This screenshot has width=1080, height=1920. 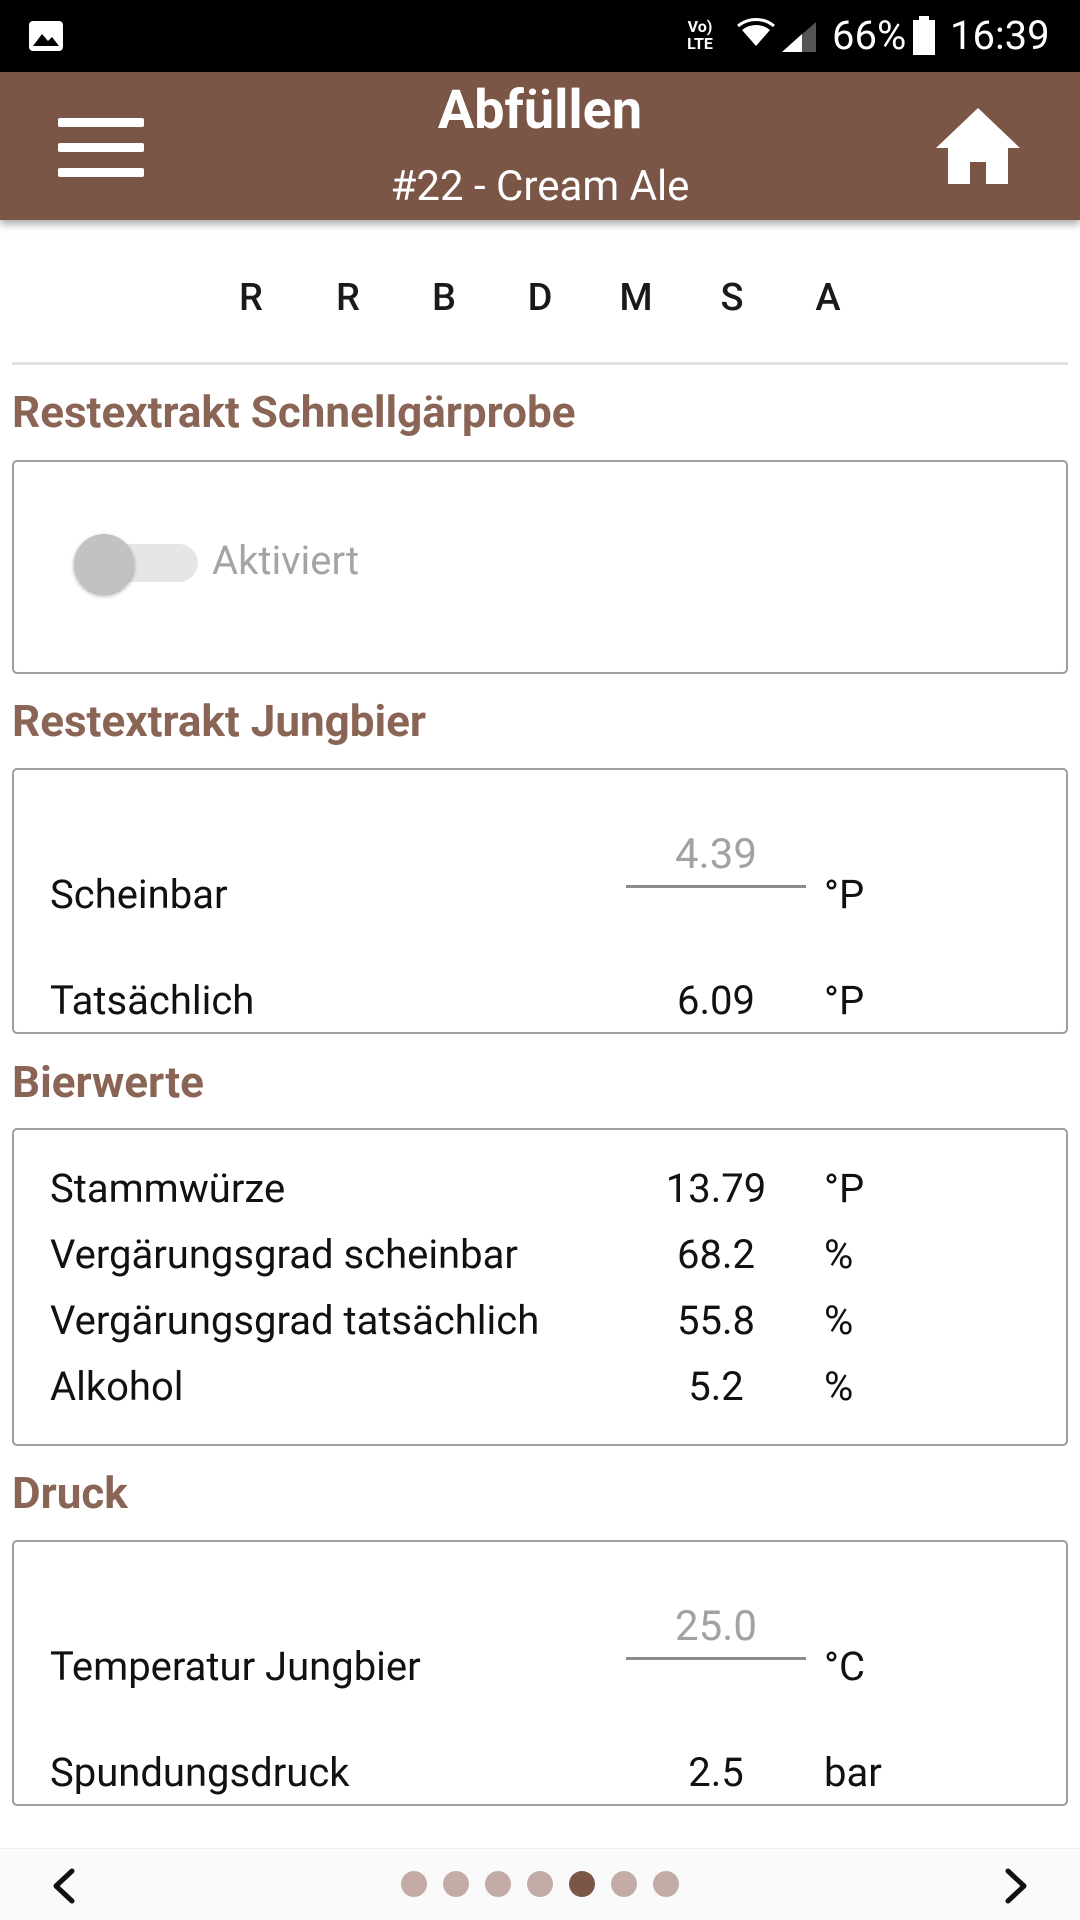 I want to click on next-page-button, so click(x=1015, y=1886).